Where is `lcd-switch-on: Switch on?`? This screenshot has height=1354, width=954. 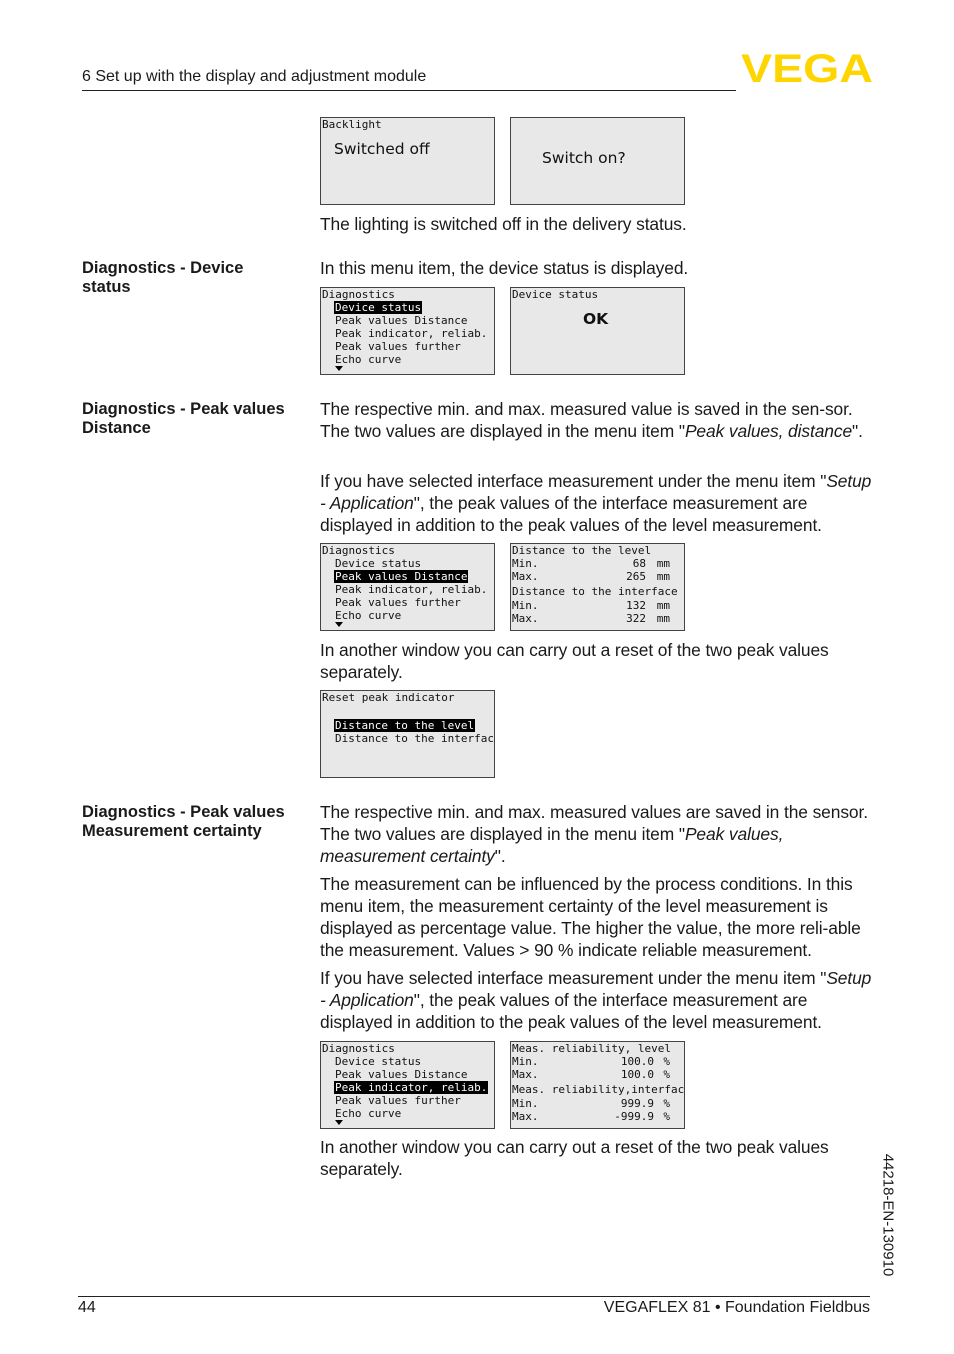 lcd-switch-on: Switch on? is located at coordinates (597, 161).